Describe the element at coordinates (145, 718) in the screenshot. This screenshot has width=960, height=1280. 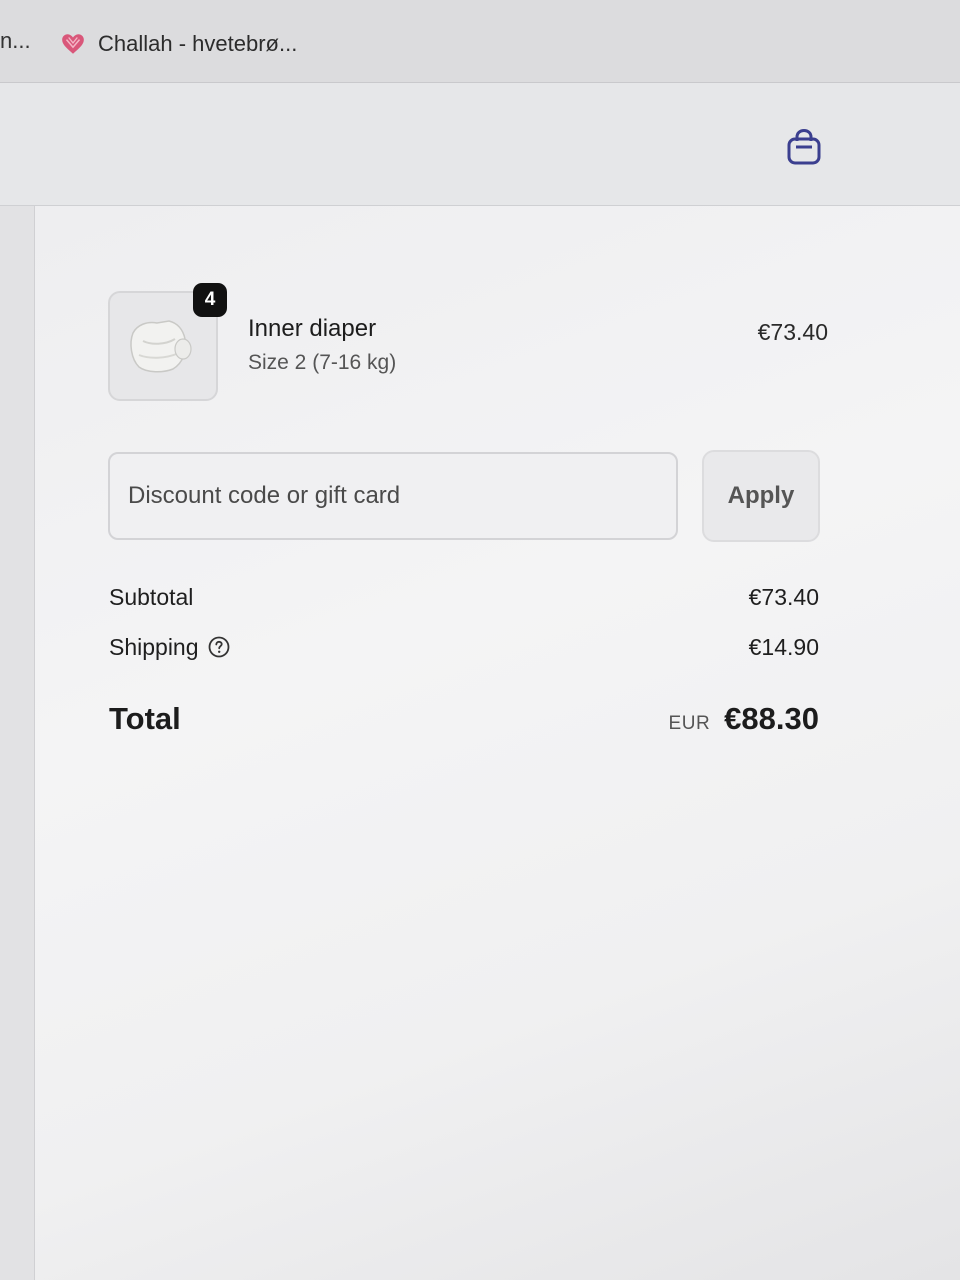
I see `total-label: Total` at that location.